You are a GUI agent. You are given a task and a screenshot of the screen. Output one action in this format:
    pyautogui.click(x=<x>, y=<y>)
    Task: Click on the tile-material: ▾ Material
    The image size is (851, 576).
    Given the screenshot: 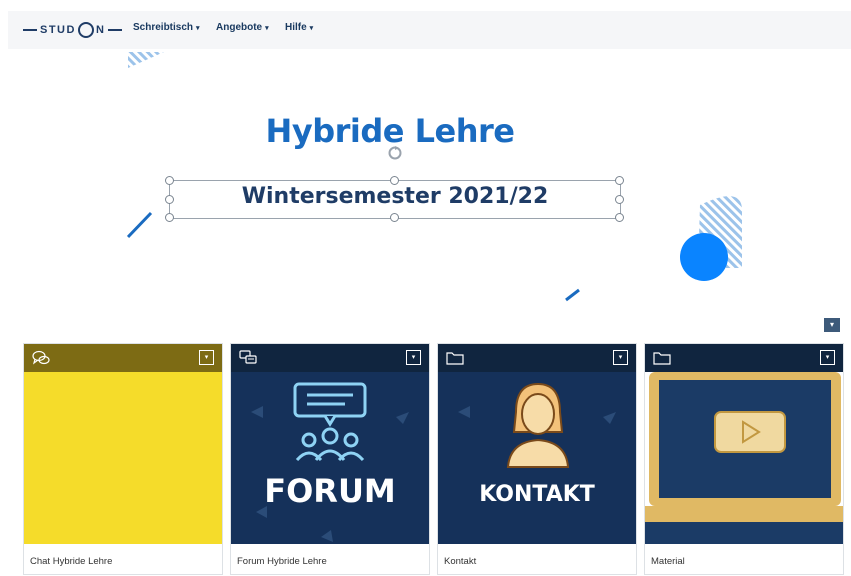 What is the action you would take?
    pyautogui.click(x=744, y=459)
    